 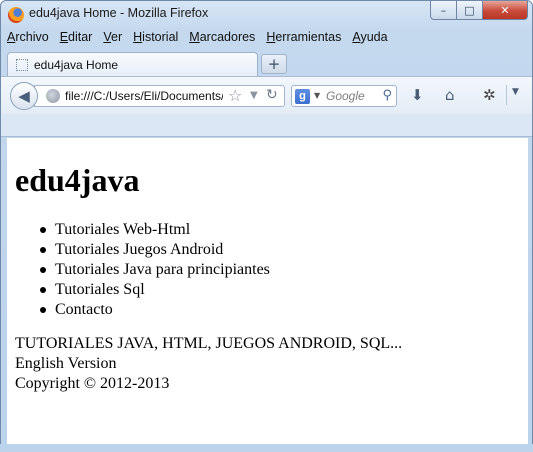 I want to click on menu-herramientas: Herramientas, so click(x=303, y=39).